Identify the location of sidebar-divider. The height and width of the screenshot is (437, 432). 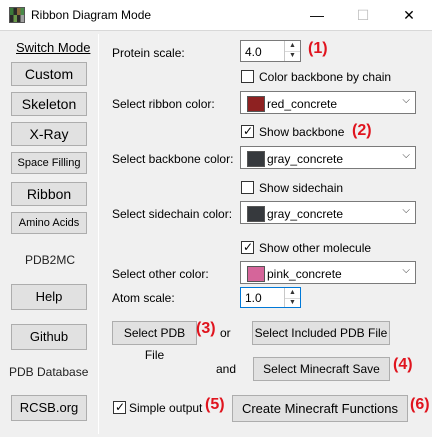
(98, 234).